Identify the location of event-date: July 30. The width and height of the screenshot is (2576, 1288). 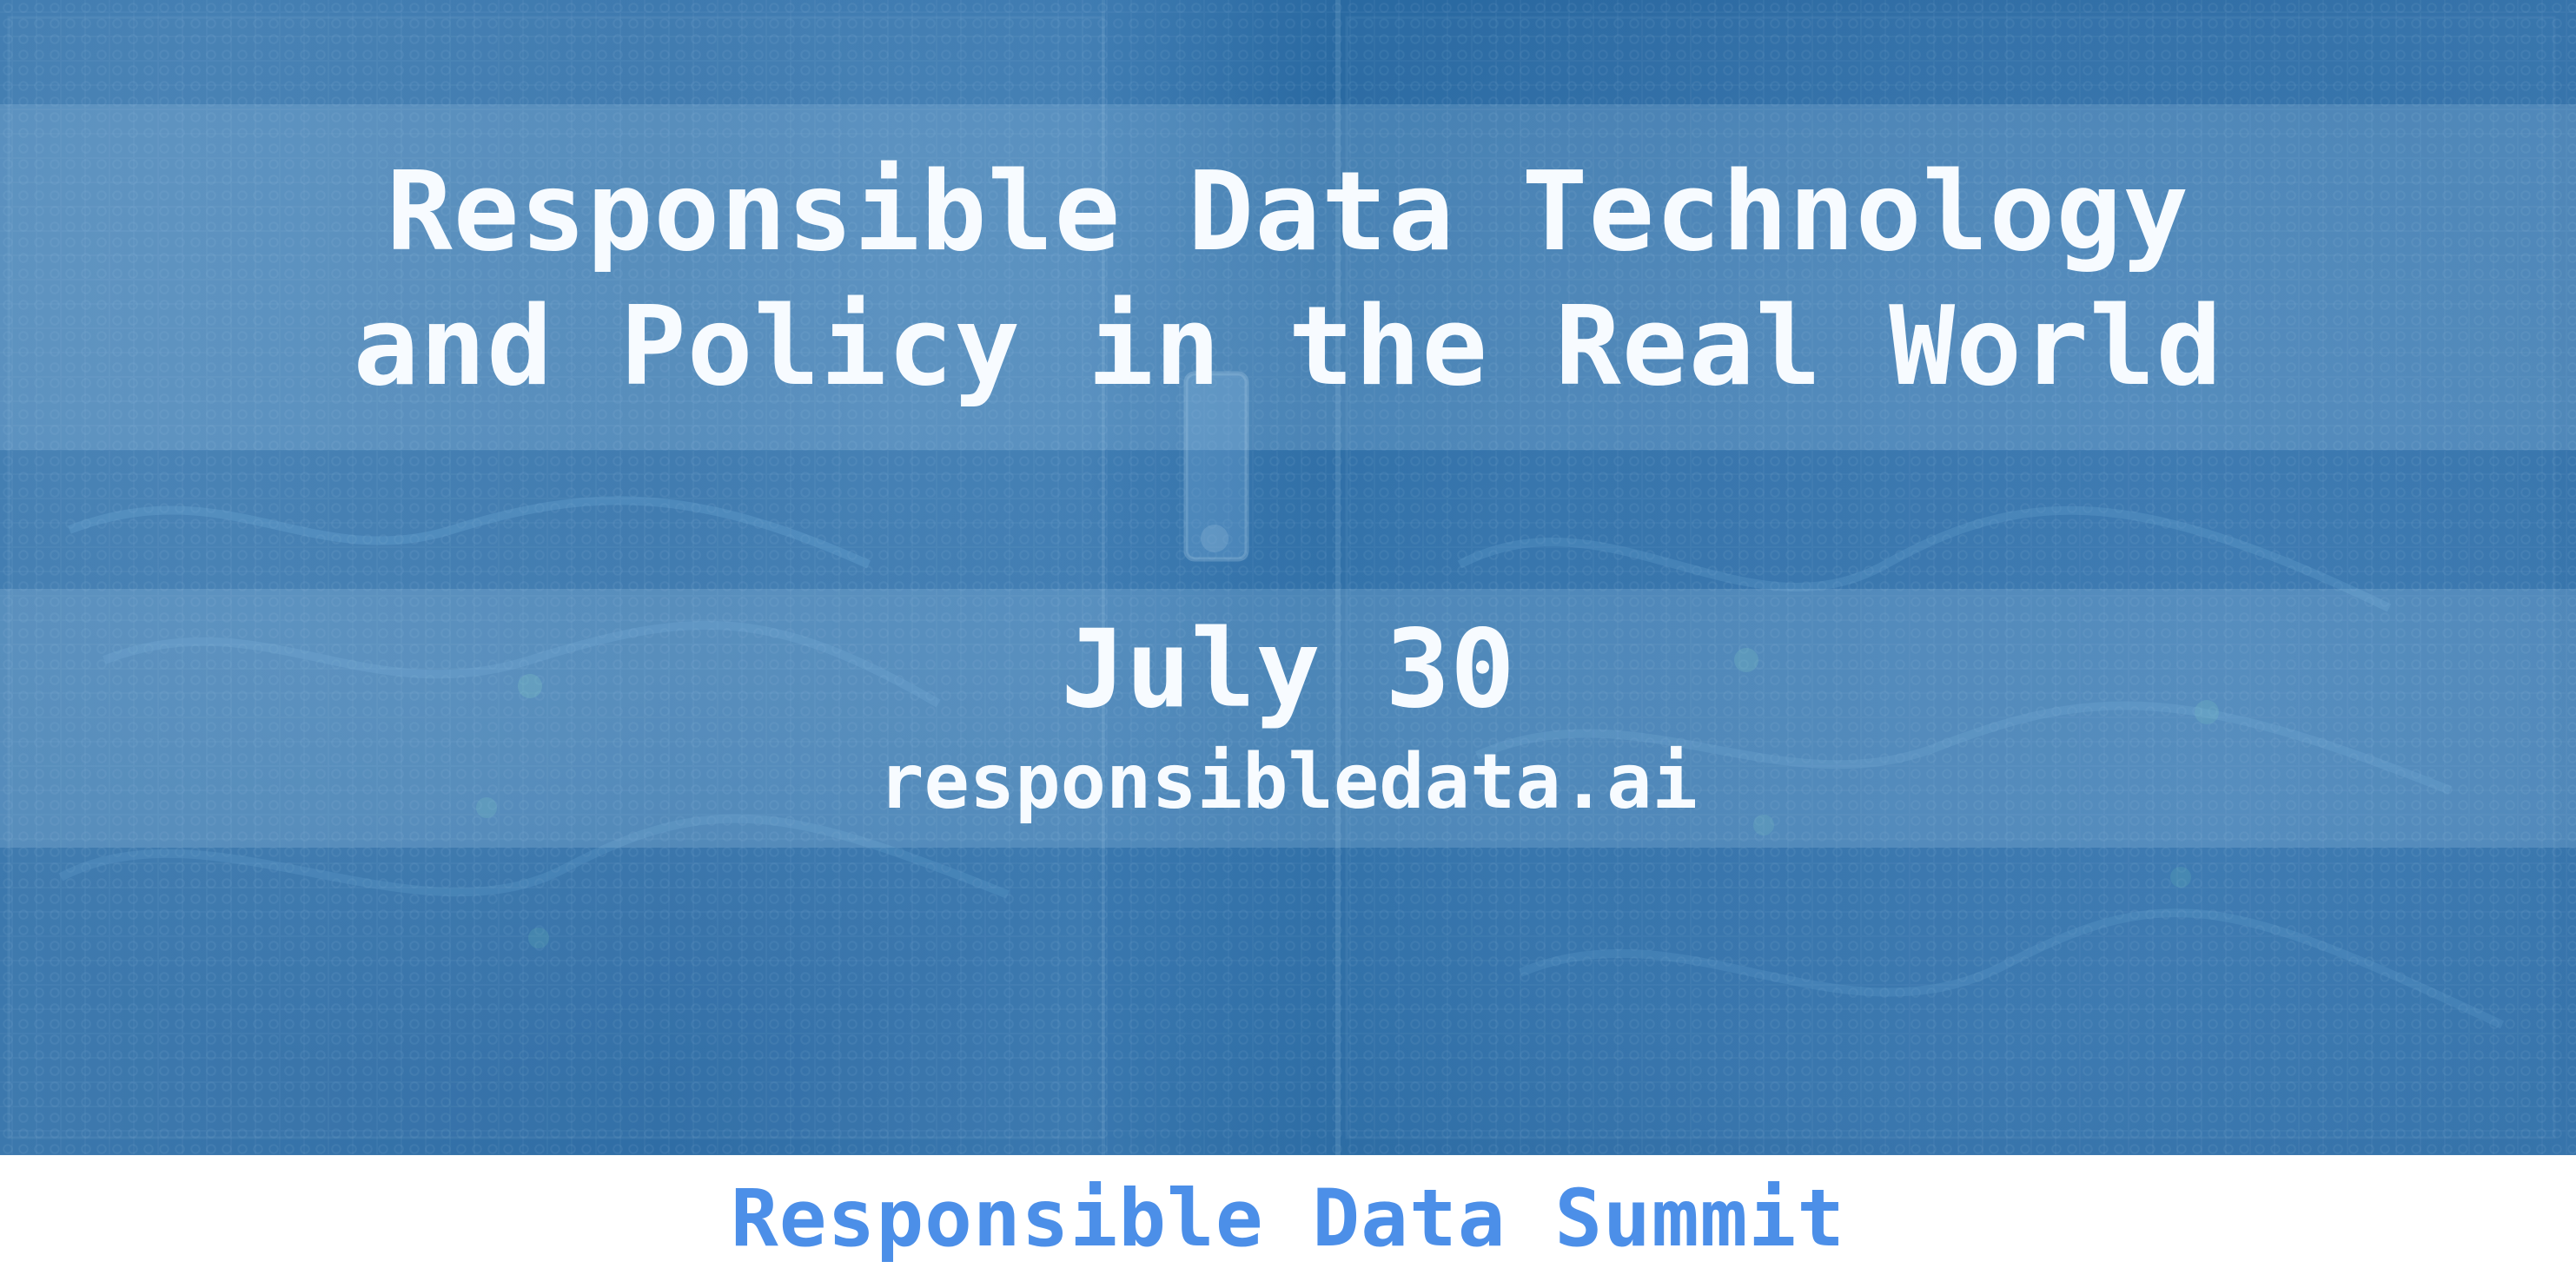
(1288, 669).